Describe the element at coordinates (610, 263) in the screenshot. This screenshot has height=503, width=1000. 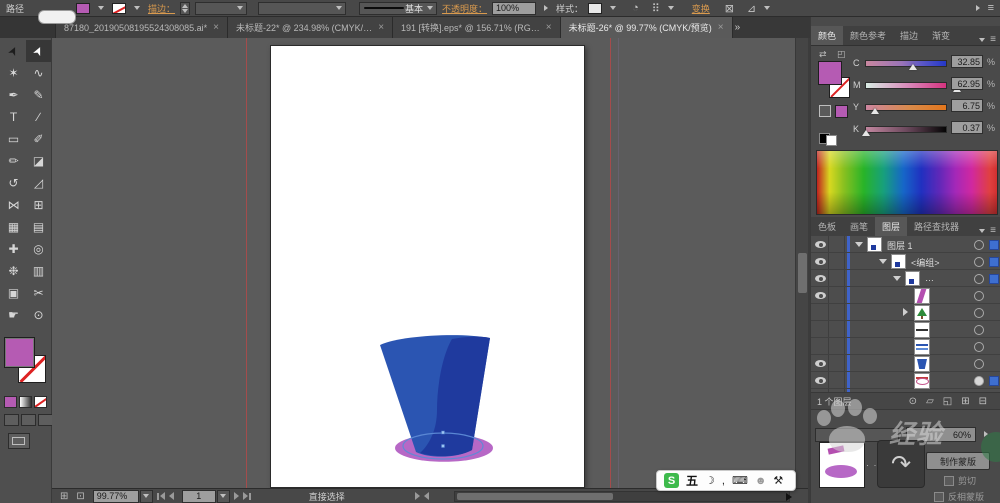
I see `guide-line-right` at that location.